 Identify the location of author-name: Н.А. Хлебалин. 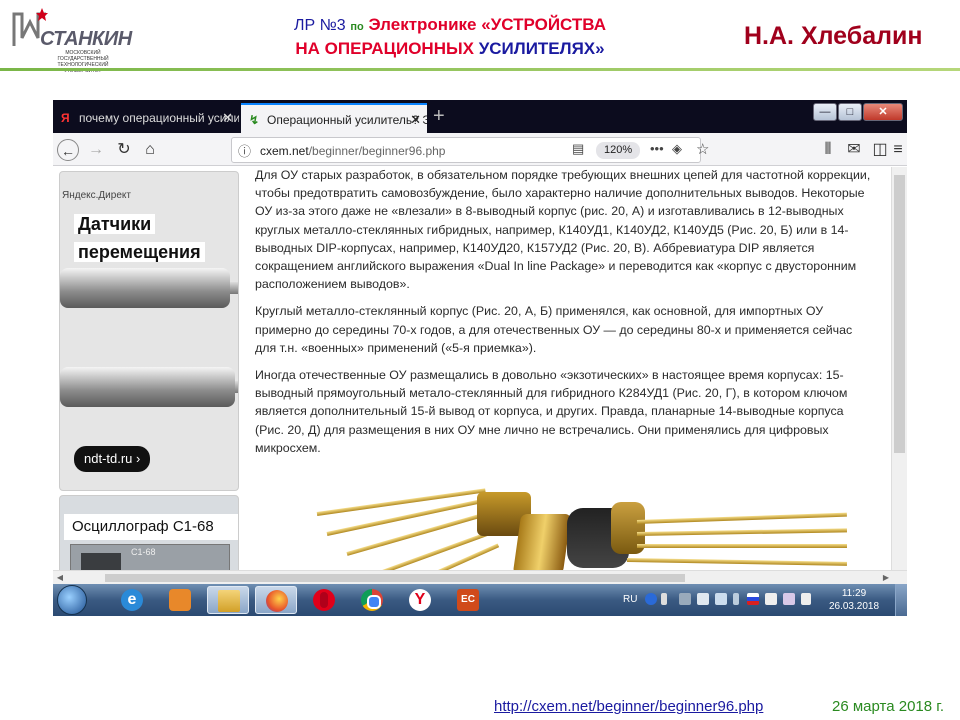
(833, 36).